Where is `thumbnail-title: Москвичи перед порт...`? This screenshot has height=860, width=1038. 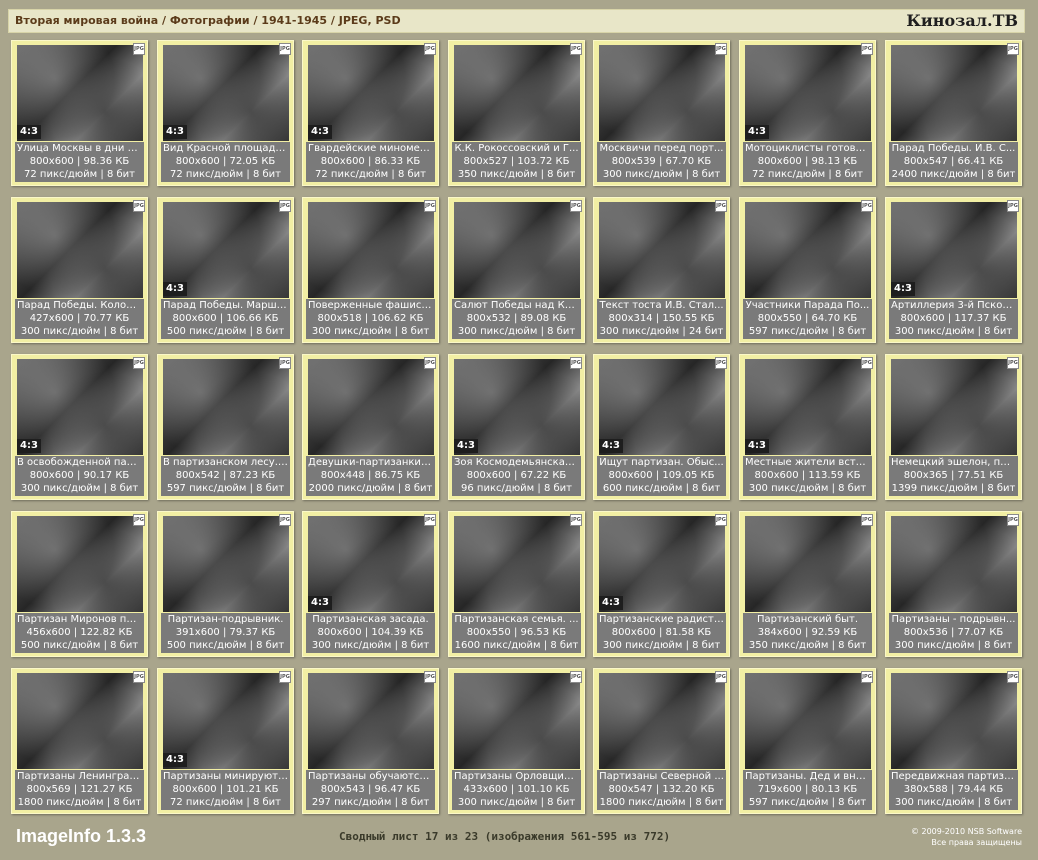 thumbnail-title: Москвичи перед порт... is located at coordinates (661, 148).